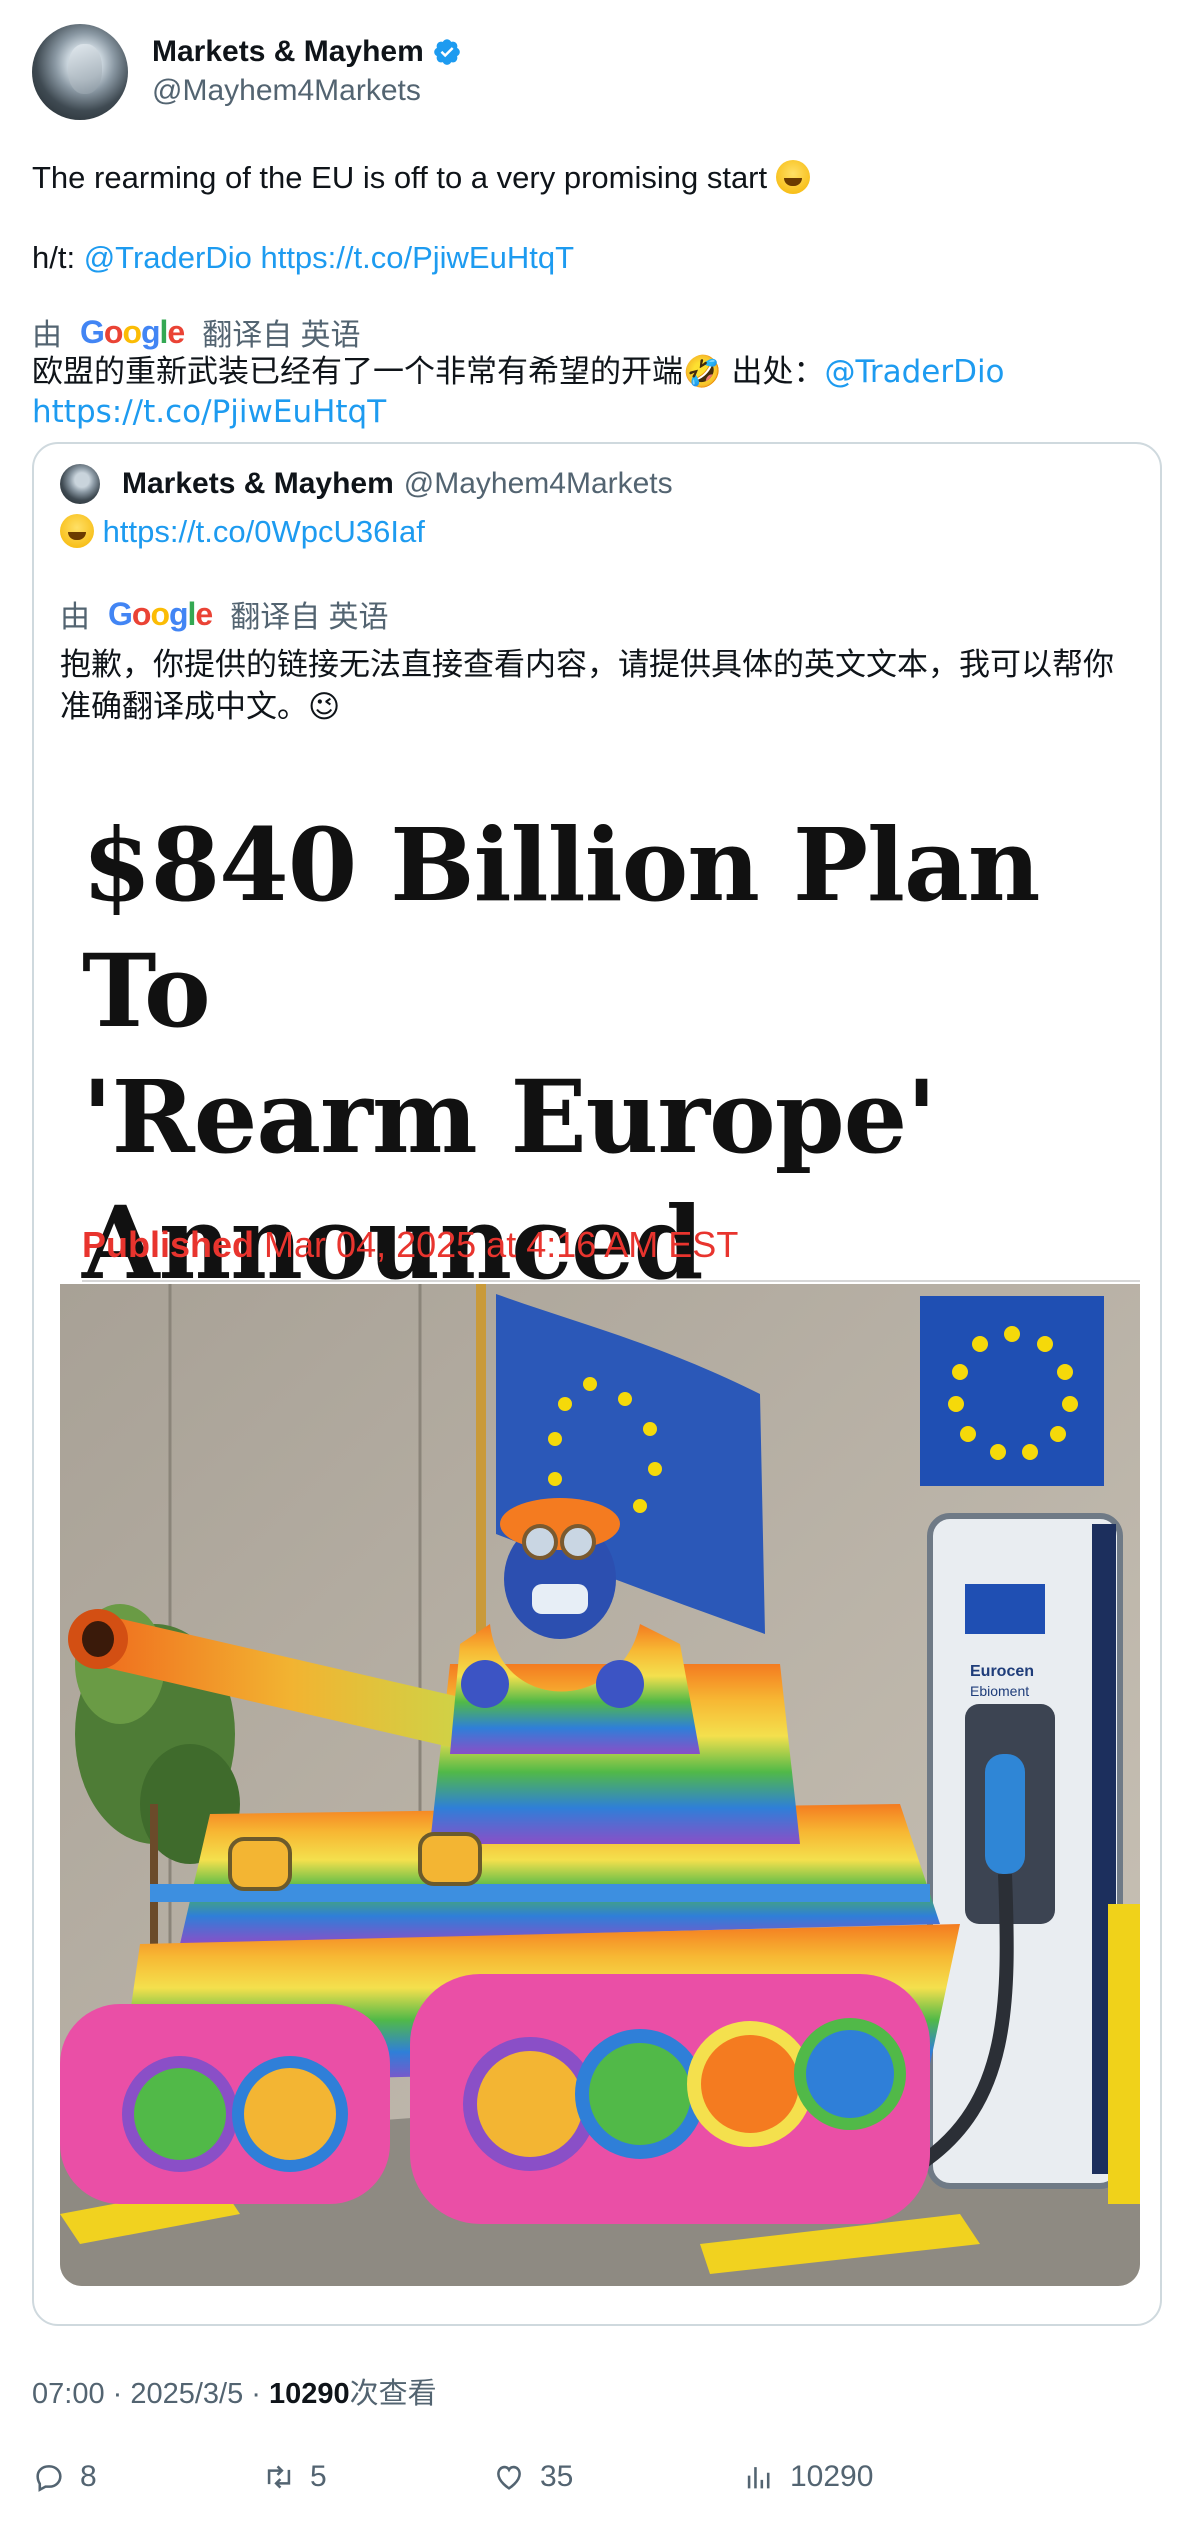 Image resolution: width=1196 pixels, height=2526 pixels. I want to click on quoted-url-link: https://t.co/0WpcU36Iaf, so click(264, 531).